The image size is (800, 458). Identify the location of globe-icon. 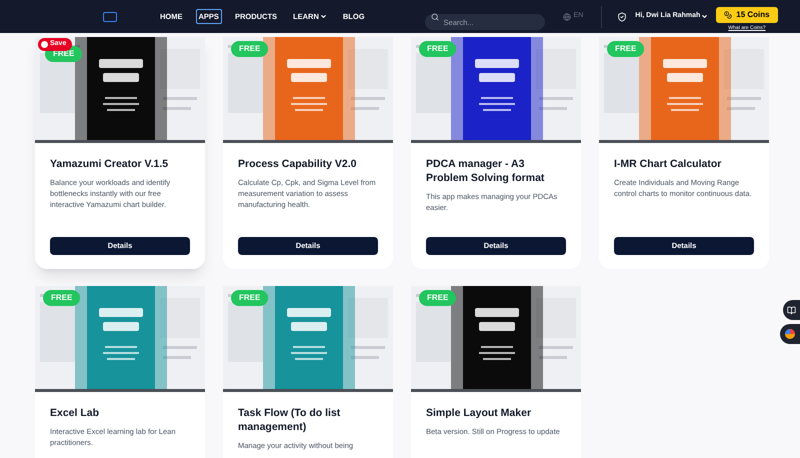
(566, 16).